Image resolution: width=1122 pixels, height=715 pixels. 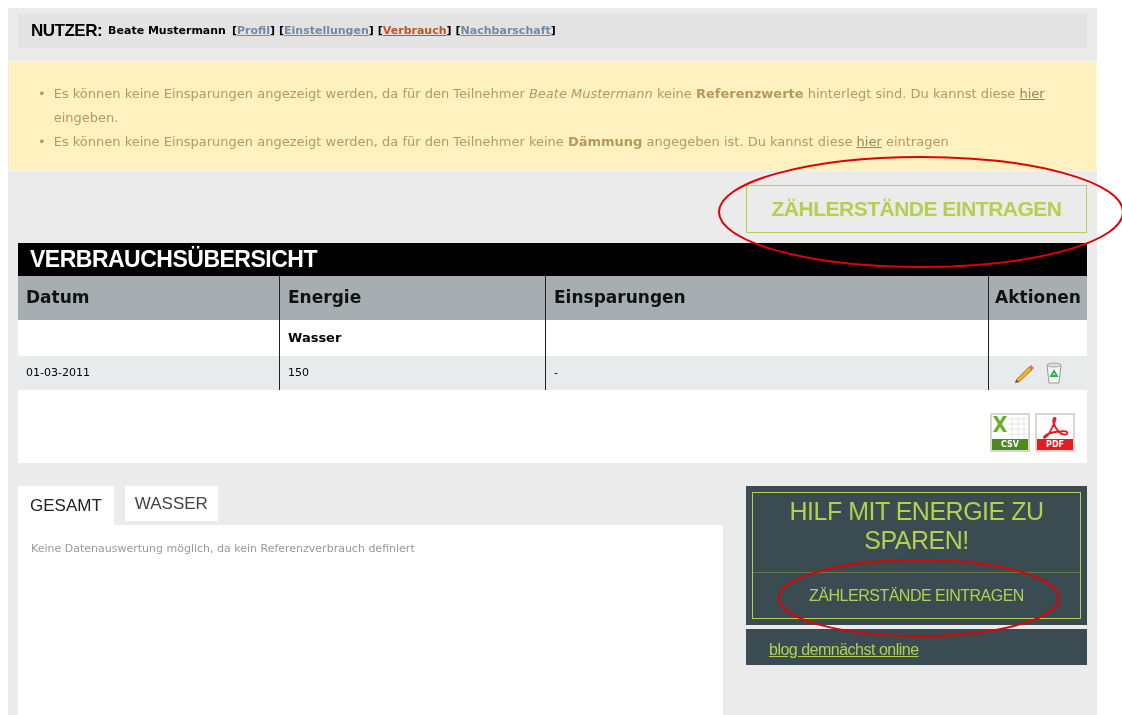 I want to click on nav-link: Einstellungen, so click(x=326, y=31).